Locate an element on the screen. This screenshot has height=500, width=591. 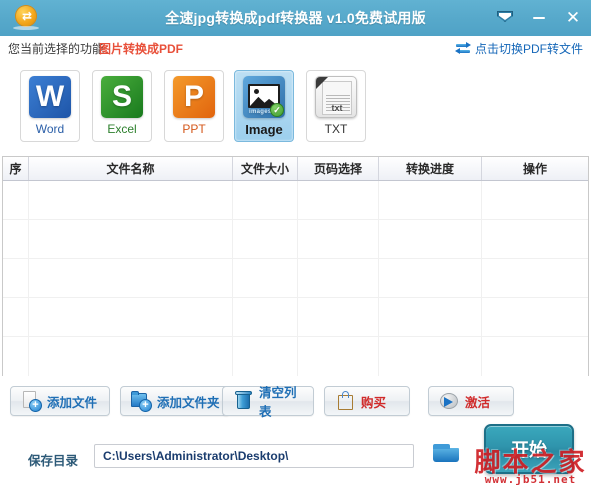
activate-arrow-icon is located at coordinates (449, 401).